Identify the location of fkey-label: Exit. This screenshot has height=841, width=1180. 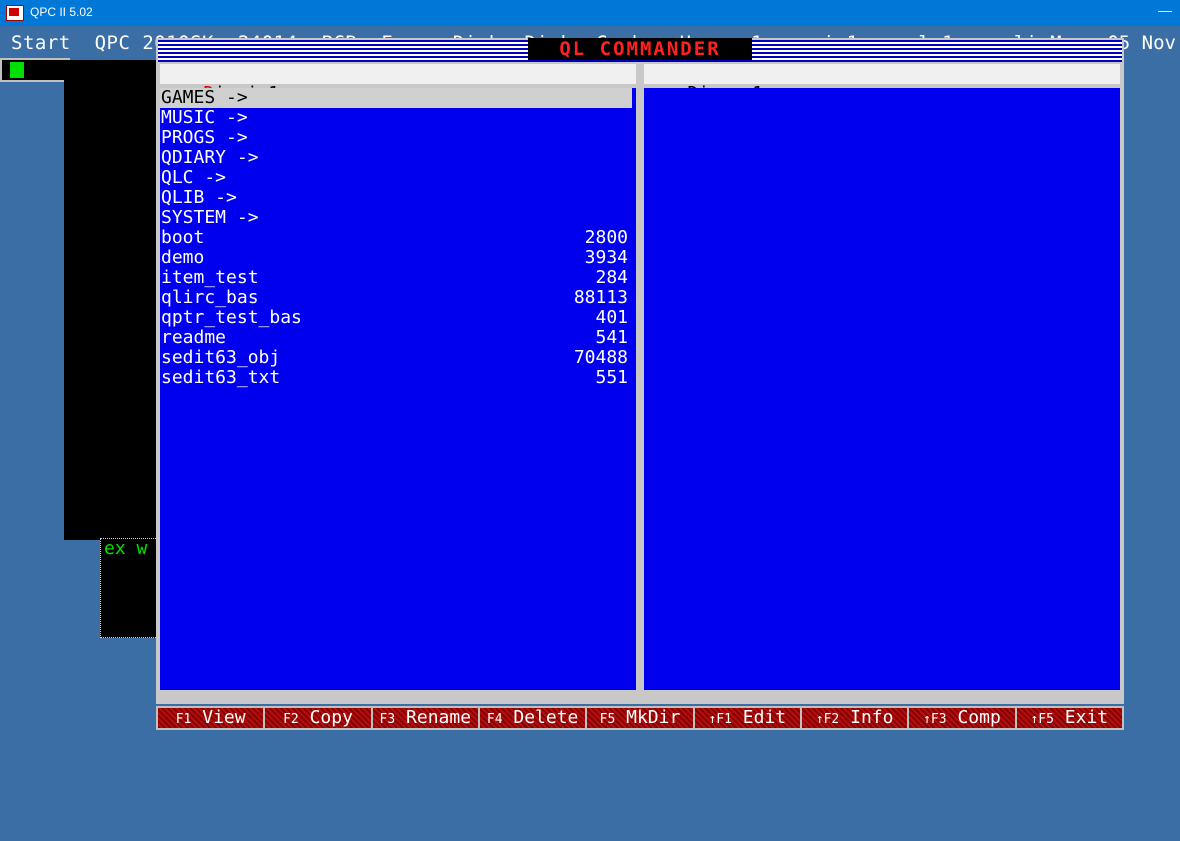
(1086, 717).